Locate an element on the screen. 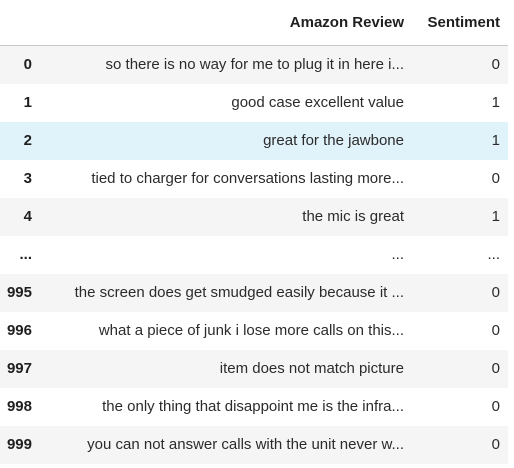 This screenshot has width=514, height=468. table-row: 4 the mic is great 1 is located at coordinates (254, 216).